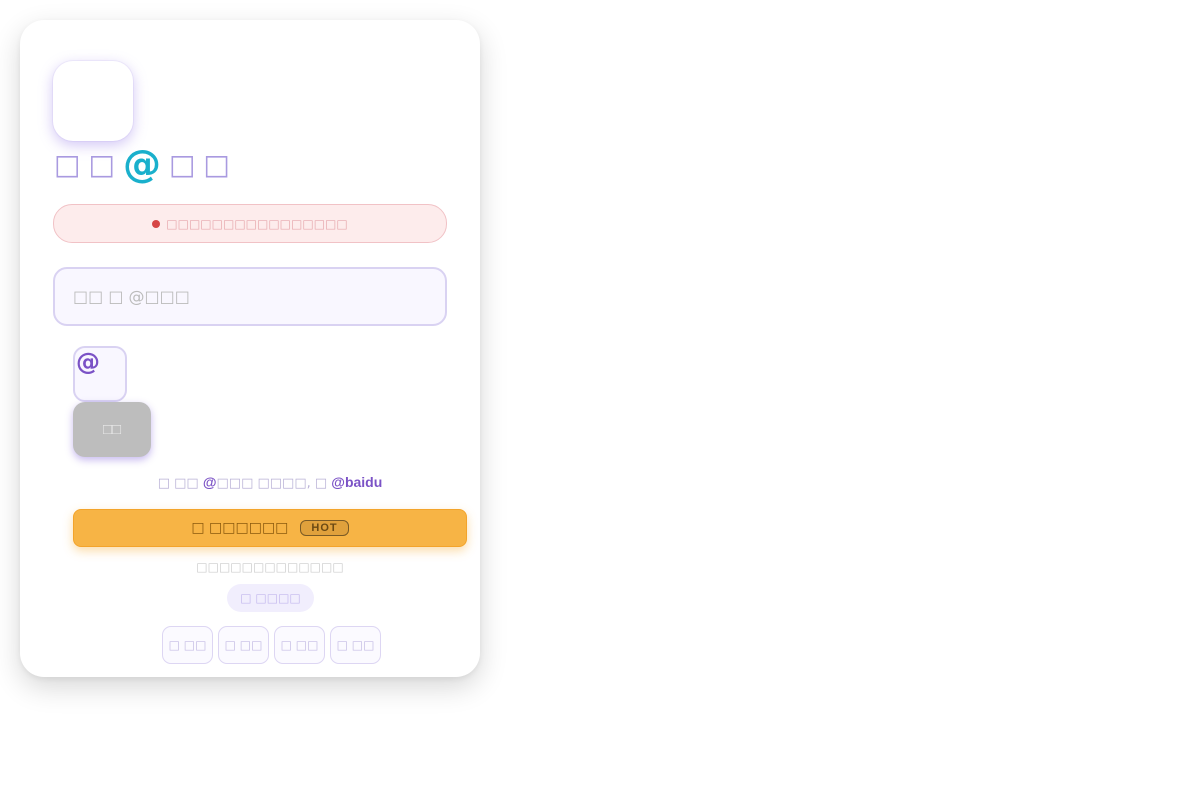 The image size is (1200, 800). What do you see at coordinates (270, 598) in the screenshot?
I see `pill-button: □ □□□□` at bounding box center [270, 598].